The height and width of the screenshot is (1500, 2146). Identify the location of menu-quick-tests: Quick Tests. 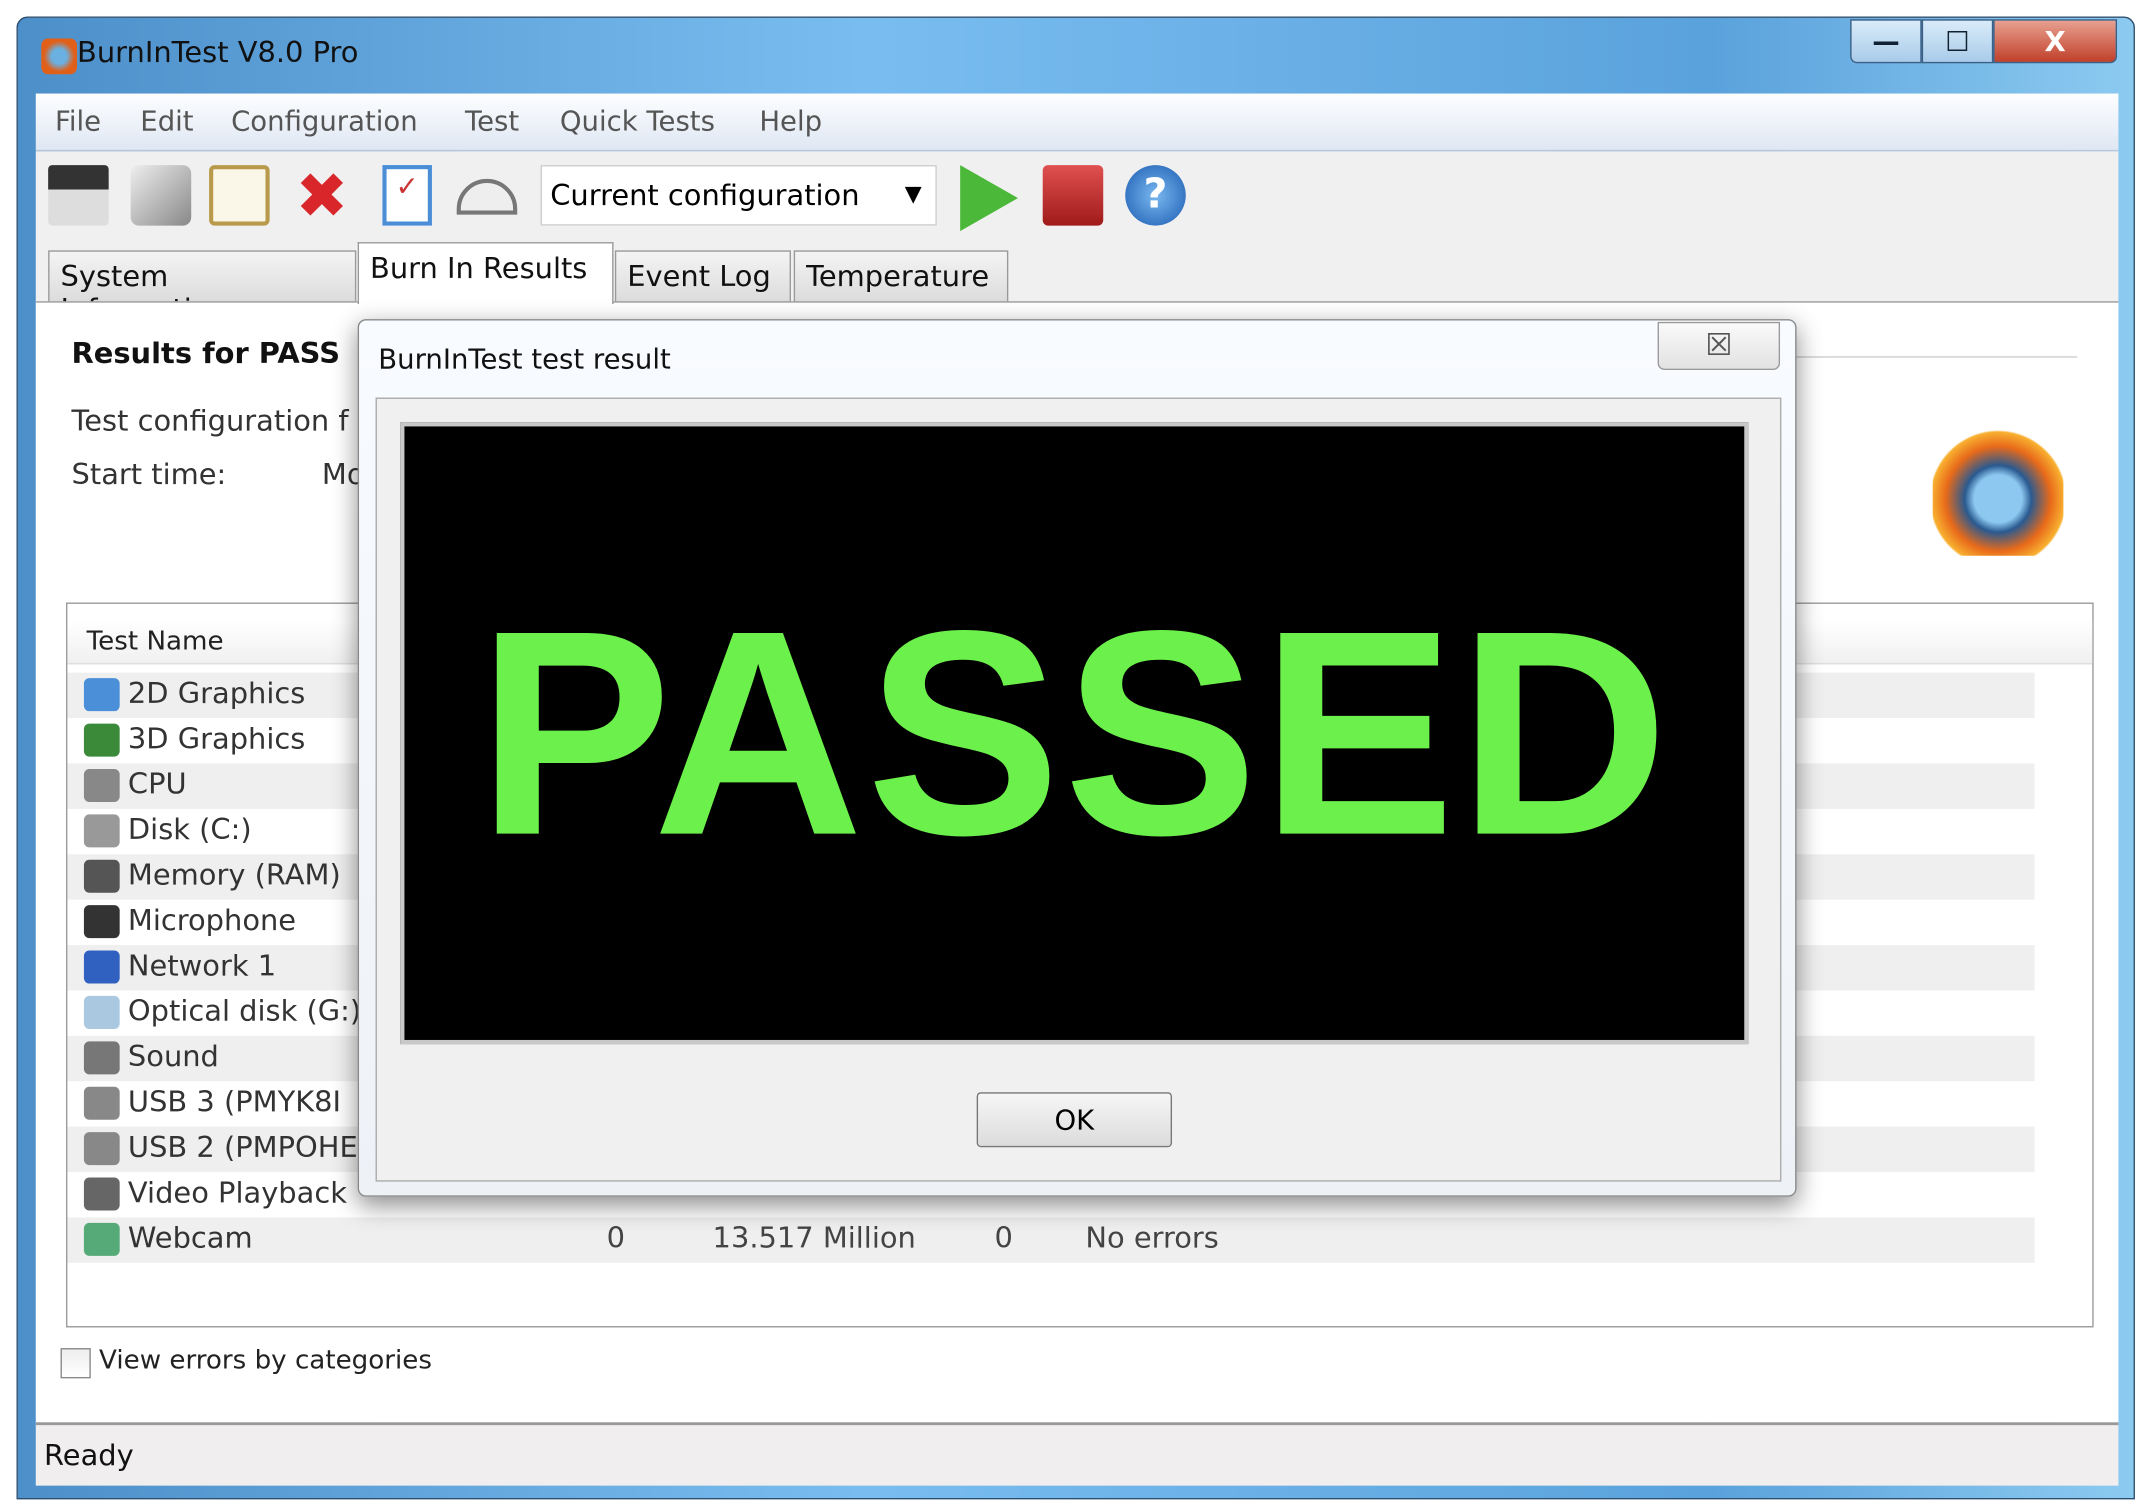
(637, 121).